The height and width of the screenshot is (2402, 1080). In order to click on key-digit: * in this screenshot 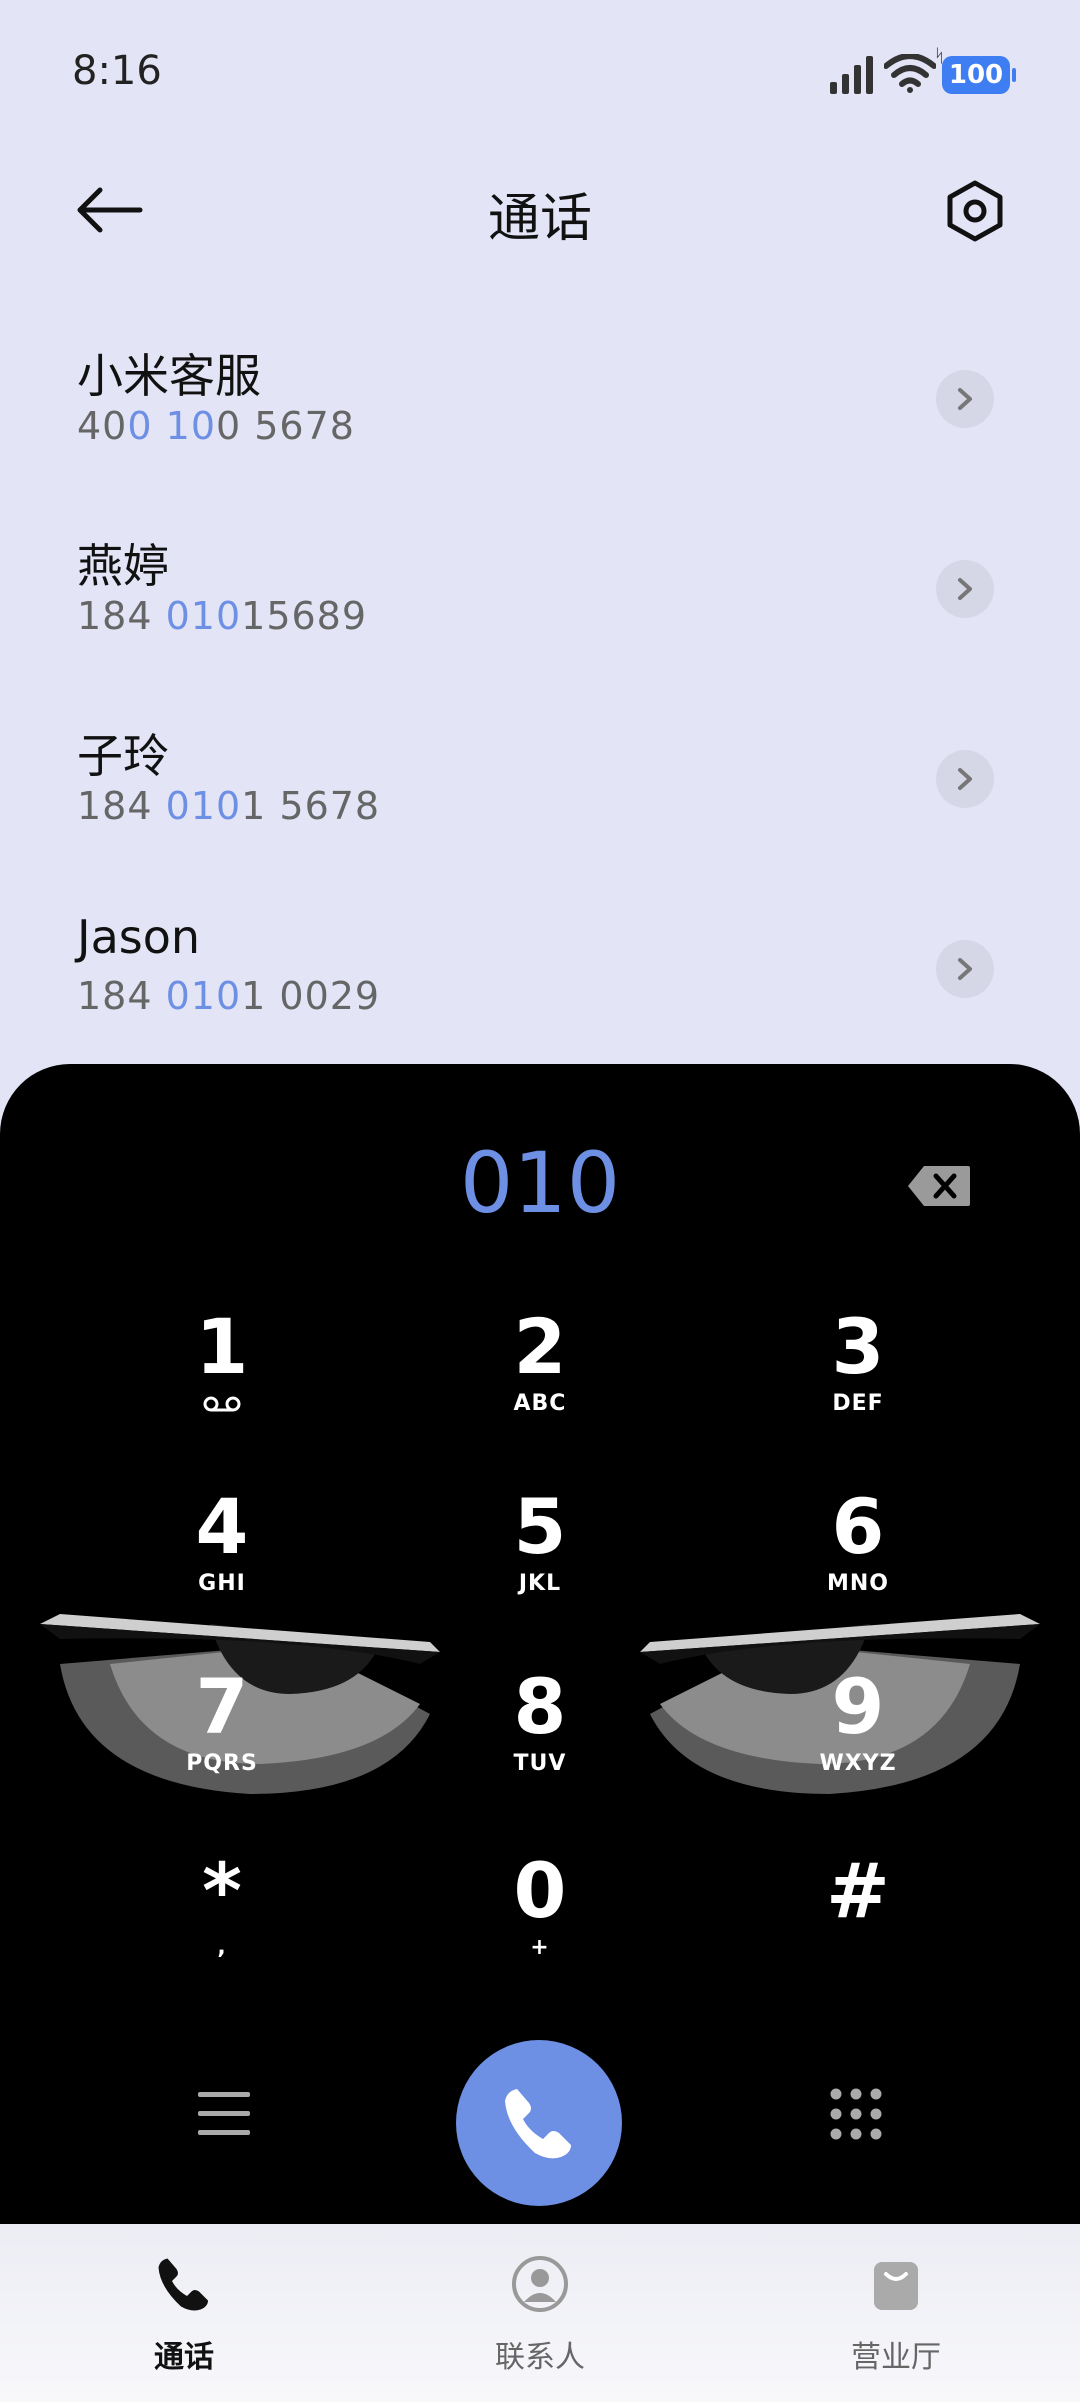, I will do `click(222, 1890)`.